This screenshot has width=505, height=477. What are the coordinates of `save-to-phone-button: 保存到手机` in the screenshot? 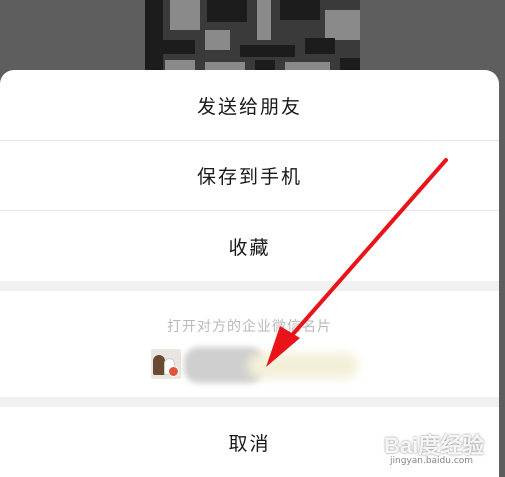 It's located at (249, 175).